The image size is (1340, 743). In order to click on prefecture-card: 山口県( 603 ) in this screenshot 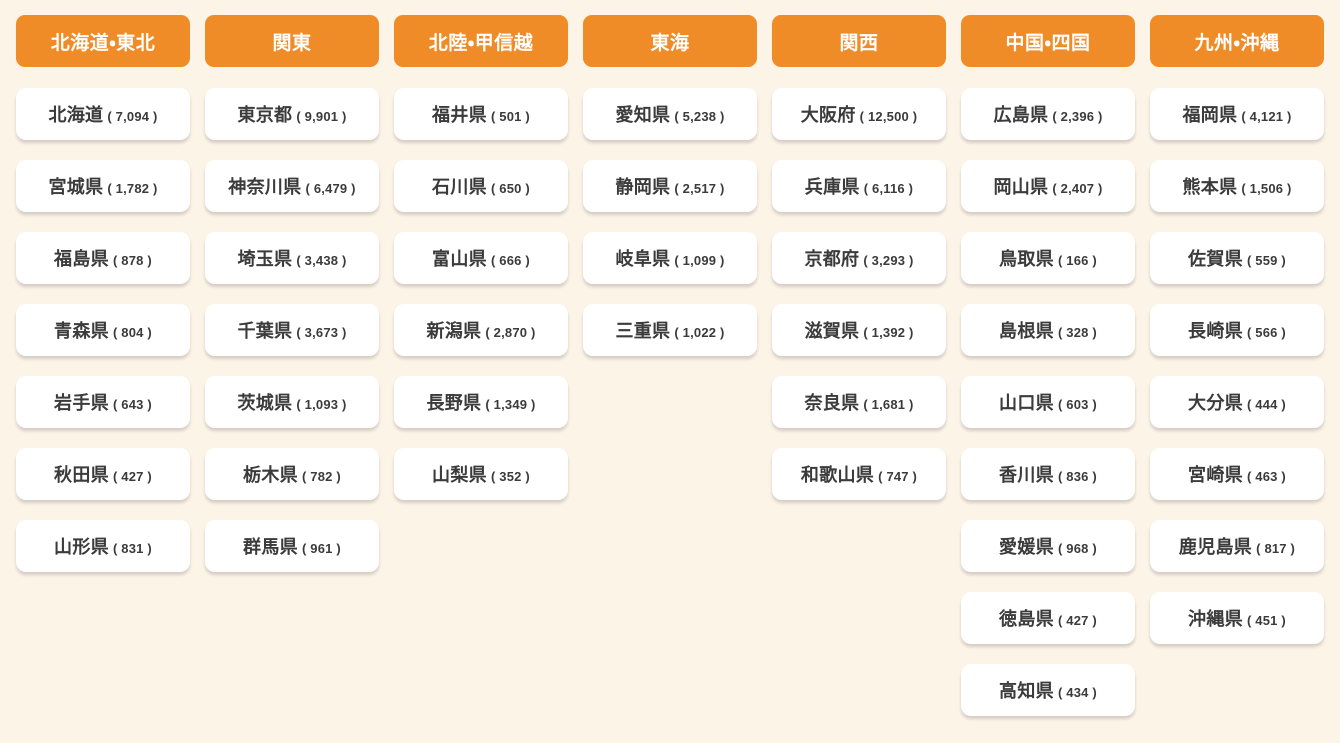, I will do `click(1048, 402)`.